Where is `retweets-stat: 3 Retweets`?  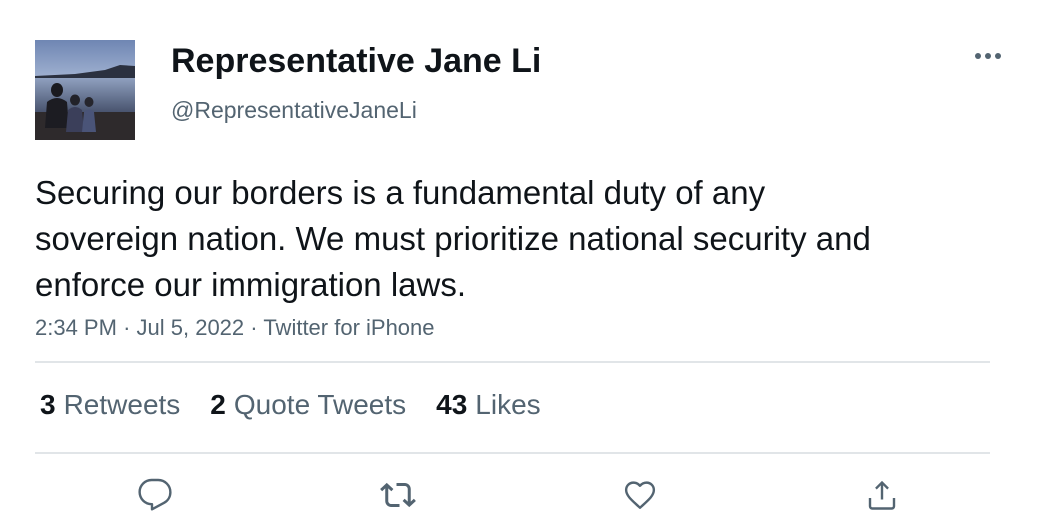 retweets-stat: 3 Retweets is located at coordinates (110, 405).